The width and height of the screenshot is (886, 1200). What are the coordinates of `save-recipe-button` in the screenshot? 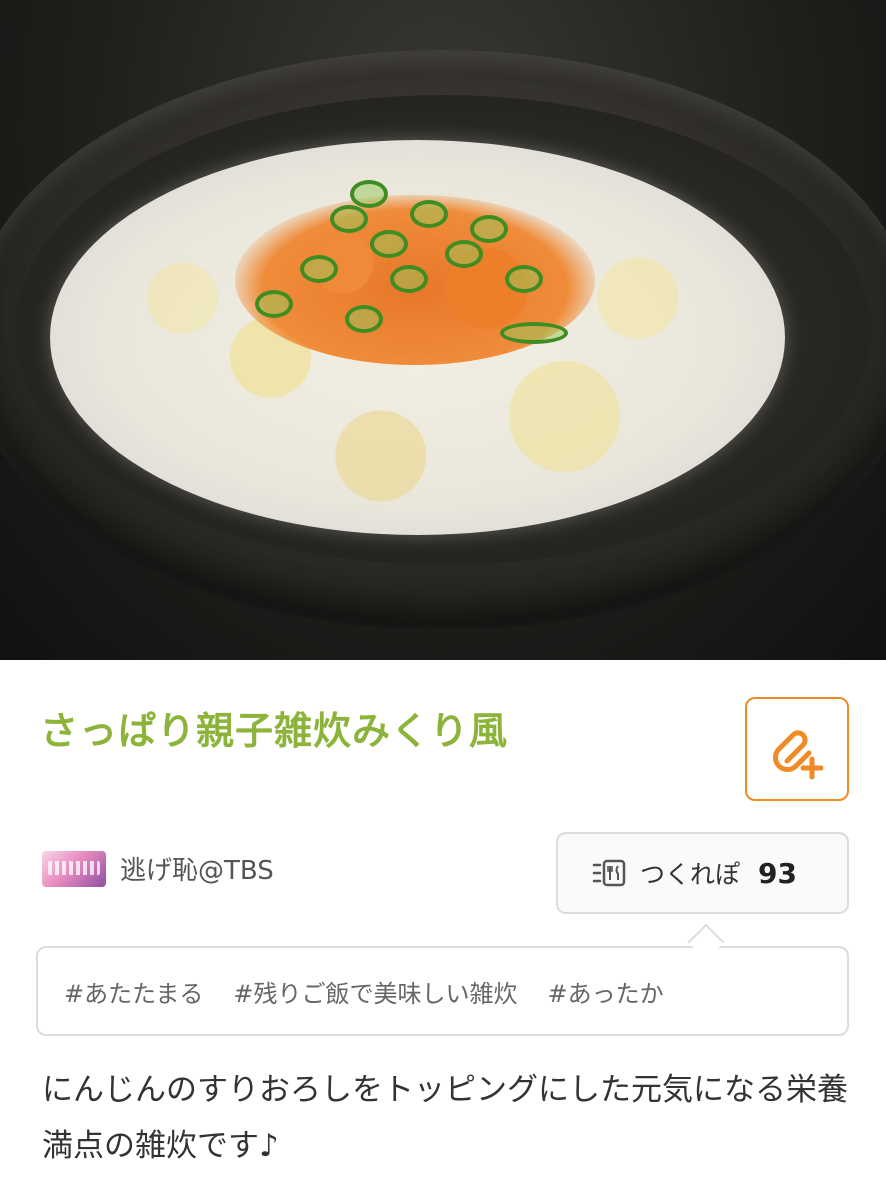 It's located at (797, 749).